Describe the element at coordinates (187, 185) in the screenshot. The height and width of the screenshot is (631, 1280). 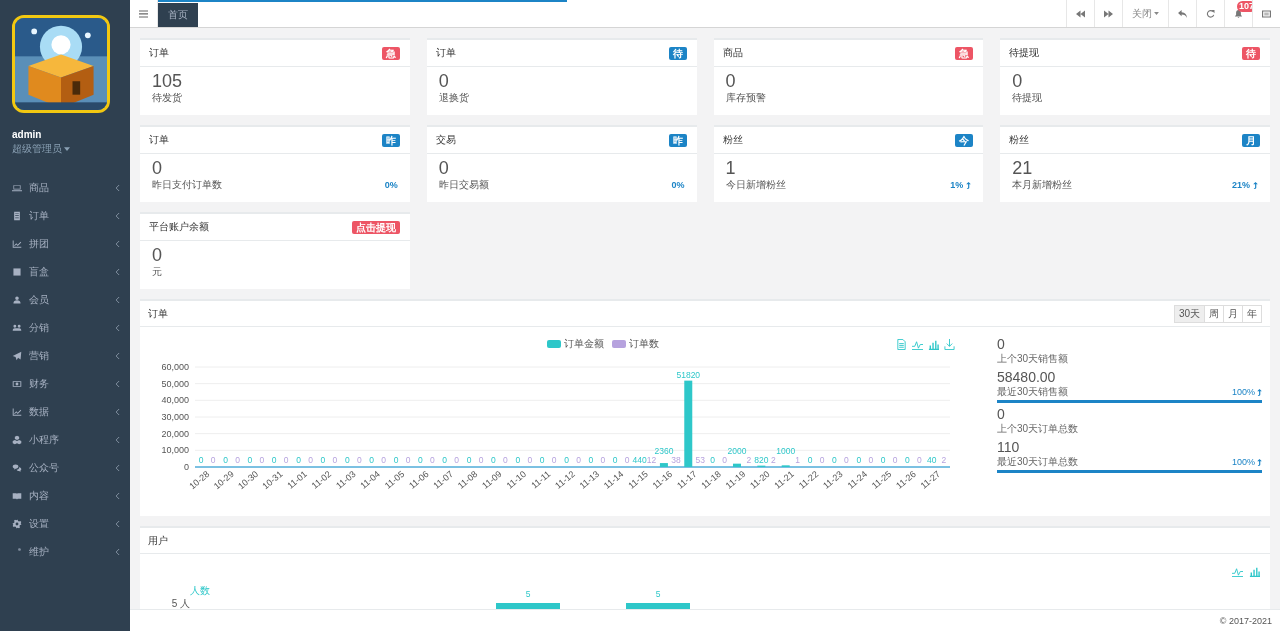
I see `card-label: 昨日支付订单数` at that location.